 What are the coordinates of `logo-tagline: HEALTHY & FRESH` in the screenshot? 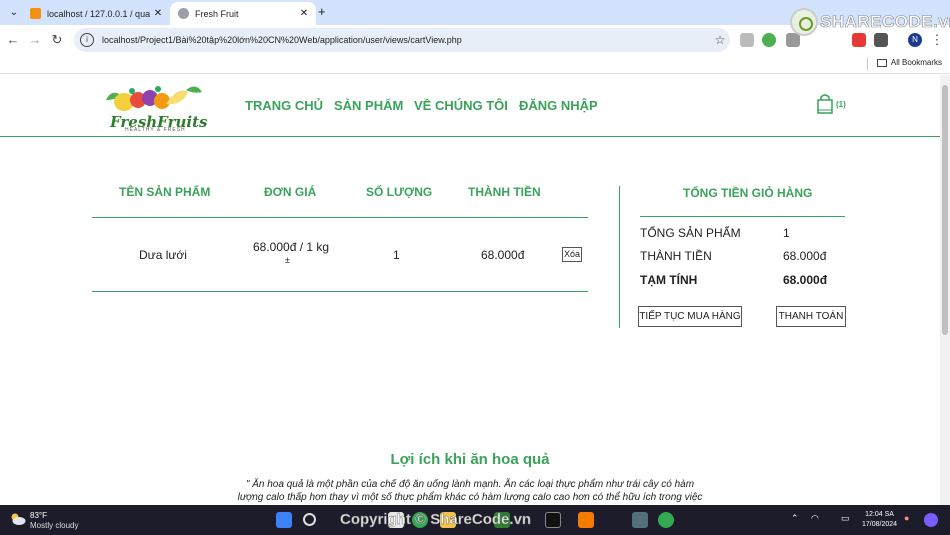 It's located at (155, 130).